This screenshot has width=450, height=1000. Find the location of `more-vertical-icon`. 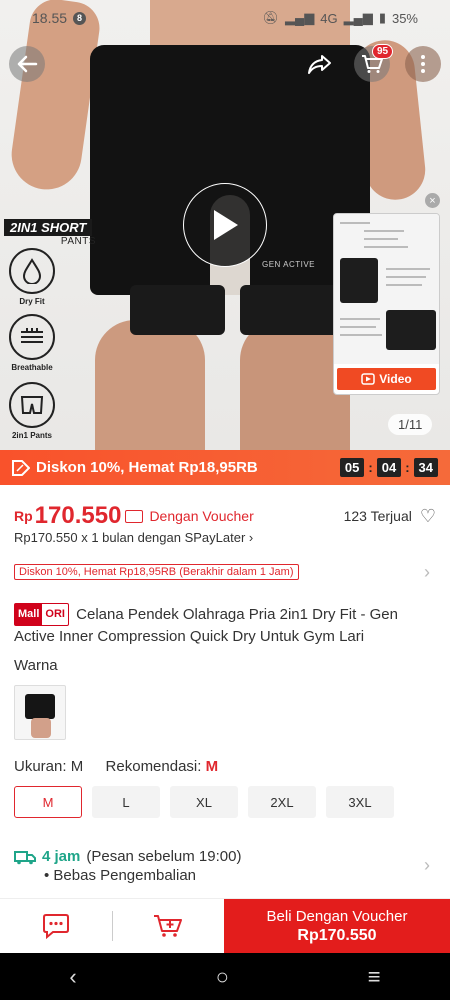

more-vertical-icon is located at coordinates (423, 64).